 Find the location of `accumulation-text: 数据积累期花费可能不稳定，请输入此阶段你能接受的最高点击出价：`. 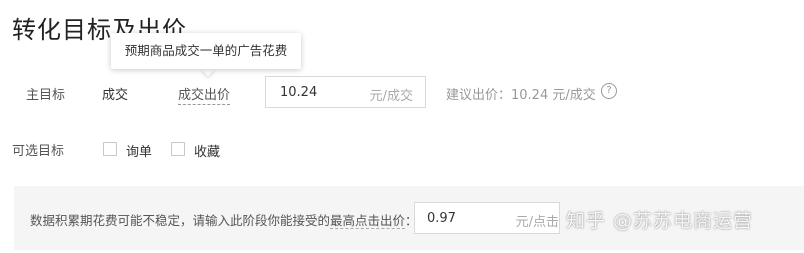

accumulation-text: 数据积累期花费可能不稳定，请输入此阶段你能接受的最高点击出价： is located at coordinates (224, 219).